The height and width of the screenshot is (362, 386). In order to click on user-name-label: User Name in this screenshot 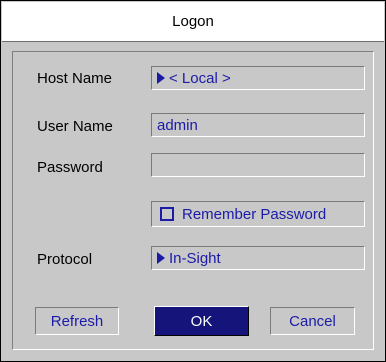, I will do `click(75, 126)`.